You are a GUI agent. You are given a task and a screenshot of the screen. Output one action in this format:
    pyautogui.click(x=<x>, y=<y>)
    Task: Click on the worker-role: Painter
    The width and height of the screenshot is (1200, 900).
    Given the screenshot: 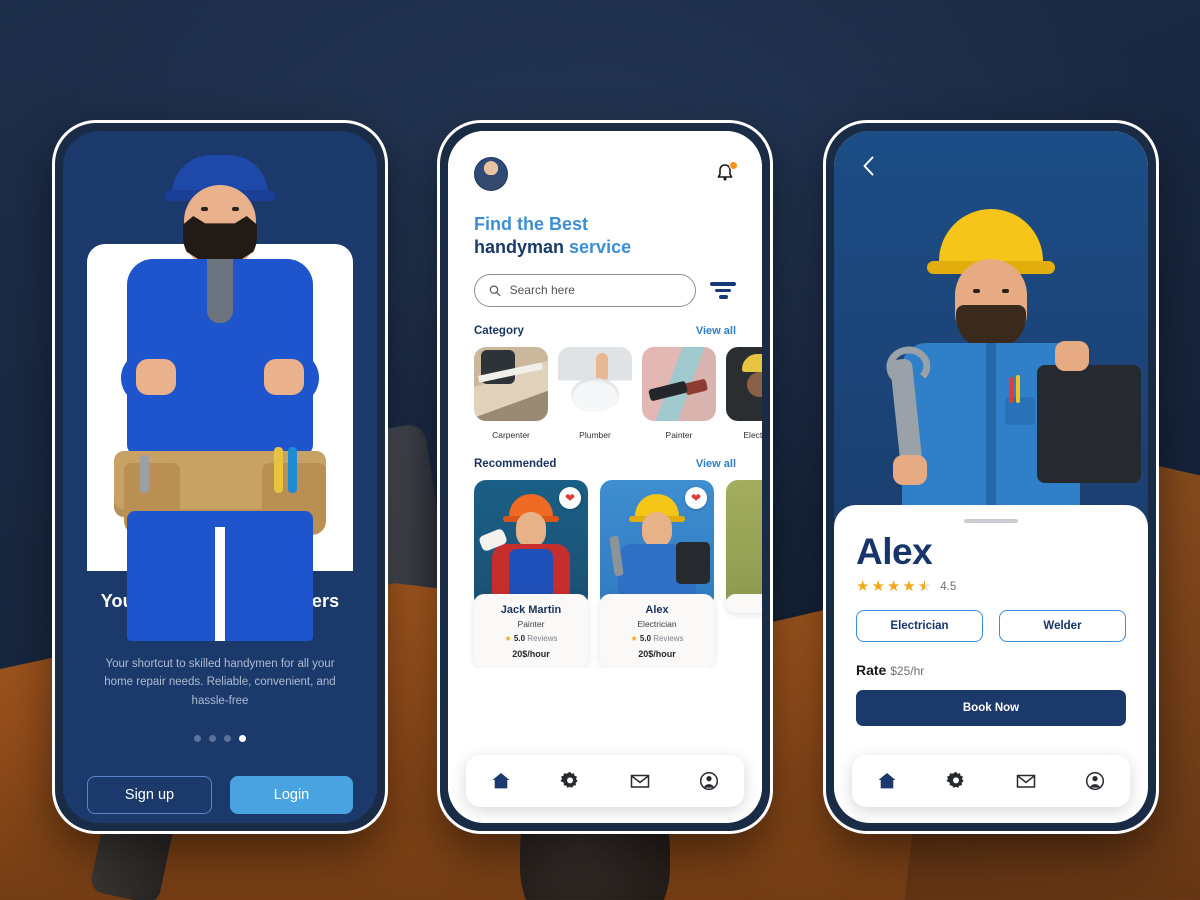 What is the action you would take?
    pyautogui.click(x=531, y=623)
    